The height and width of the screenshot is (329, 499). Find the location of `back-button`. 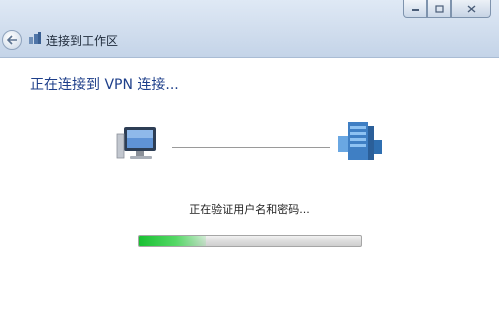

back-button is located at coordinates (12, 40).